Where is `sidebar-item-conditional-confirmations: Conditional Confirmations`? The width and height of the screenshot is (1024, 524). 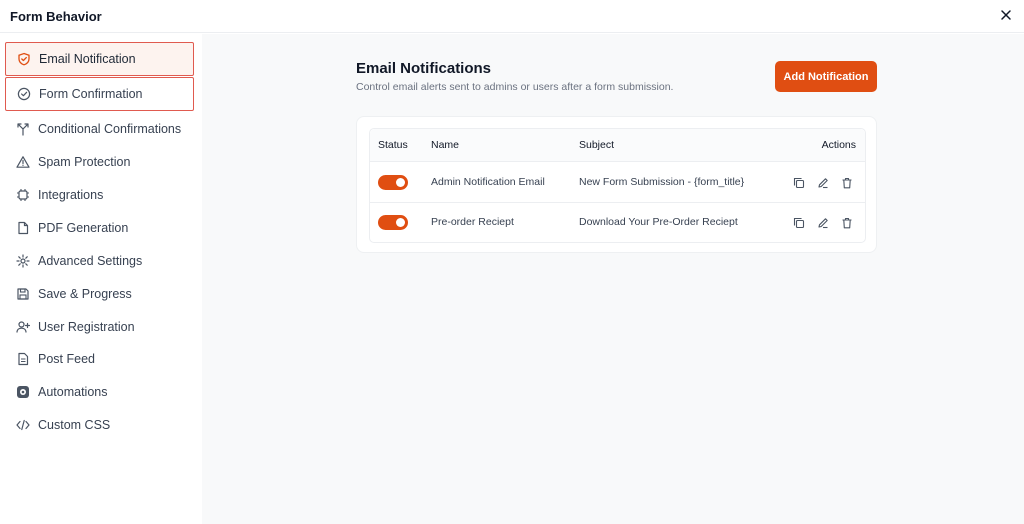 sidebar-item-conditional-confirmations: Conditional Confirmations is located at coordinates (99, 129).